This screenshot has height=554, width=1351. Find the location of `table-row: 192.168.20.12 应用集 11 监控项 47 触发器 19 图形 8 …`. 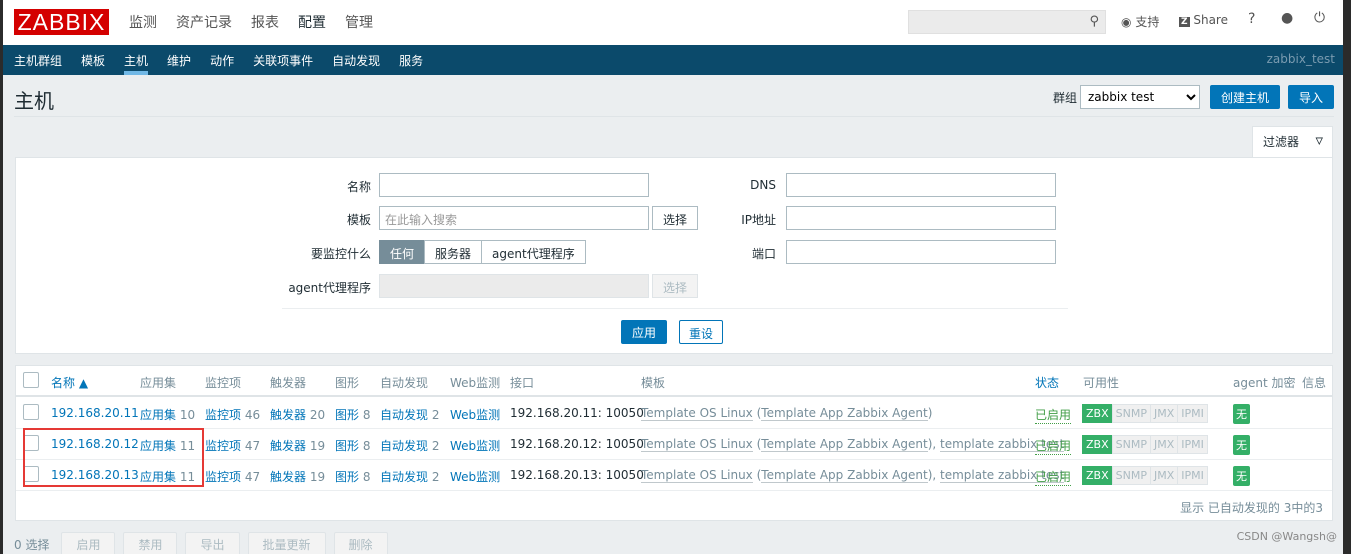

table-row: 192.168.20.12 应用集 11 监控项 47 触发器 19 图形 8 … is located at coordinates (674, 444).